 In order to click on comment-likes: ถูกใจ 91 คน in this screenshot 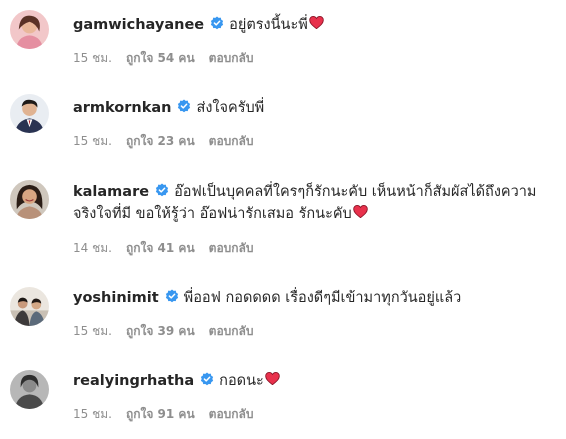, I will do `click(160, 414)`.